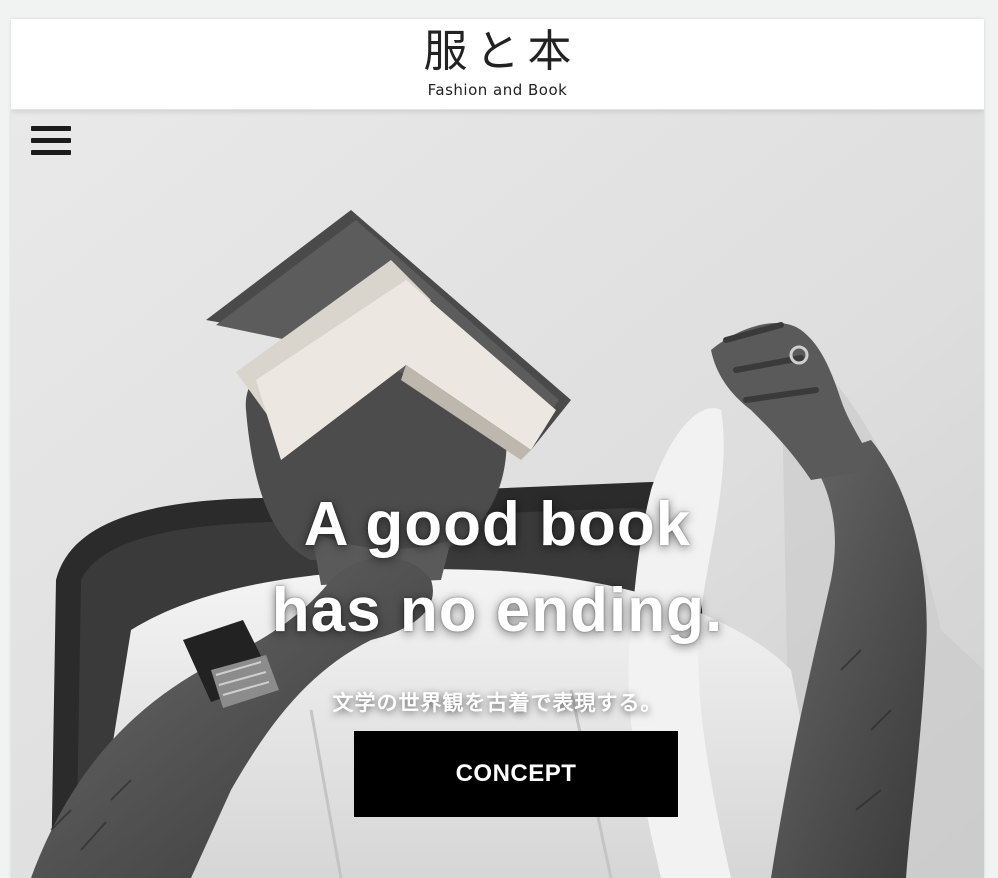 This screenshot has width=998, height=878. Describe the element at coordinates (51, 141) in the screenshot. I see `hamburger-menu-icon` at that location.